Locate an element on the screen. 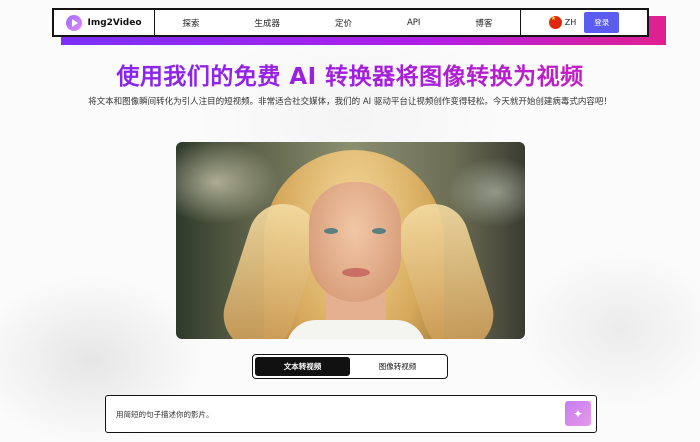 Image resolution: width=700 pixels, height=442 pixels. magic-wand-icon: ✦ is located at coordinates (578, 413).